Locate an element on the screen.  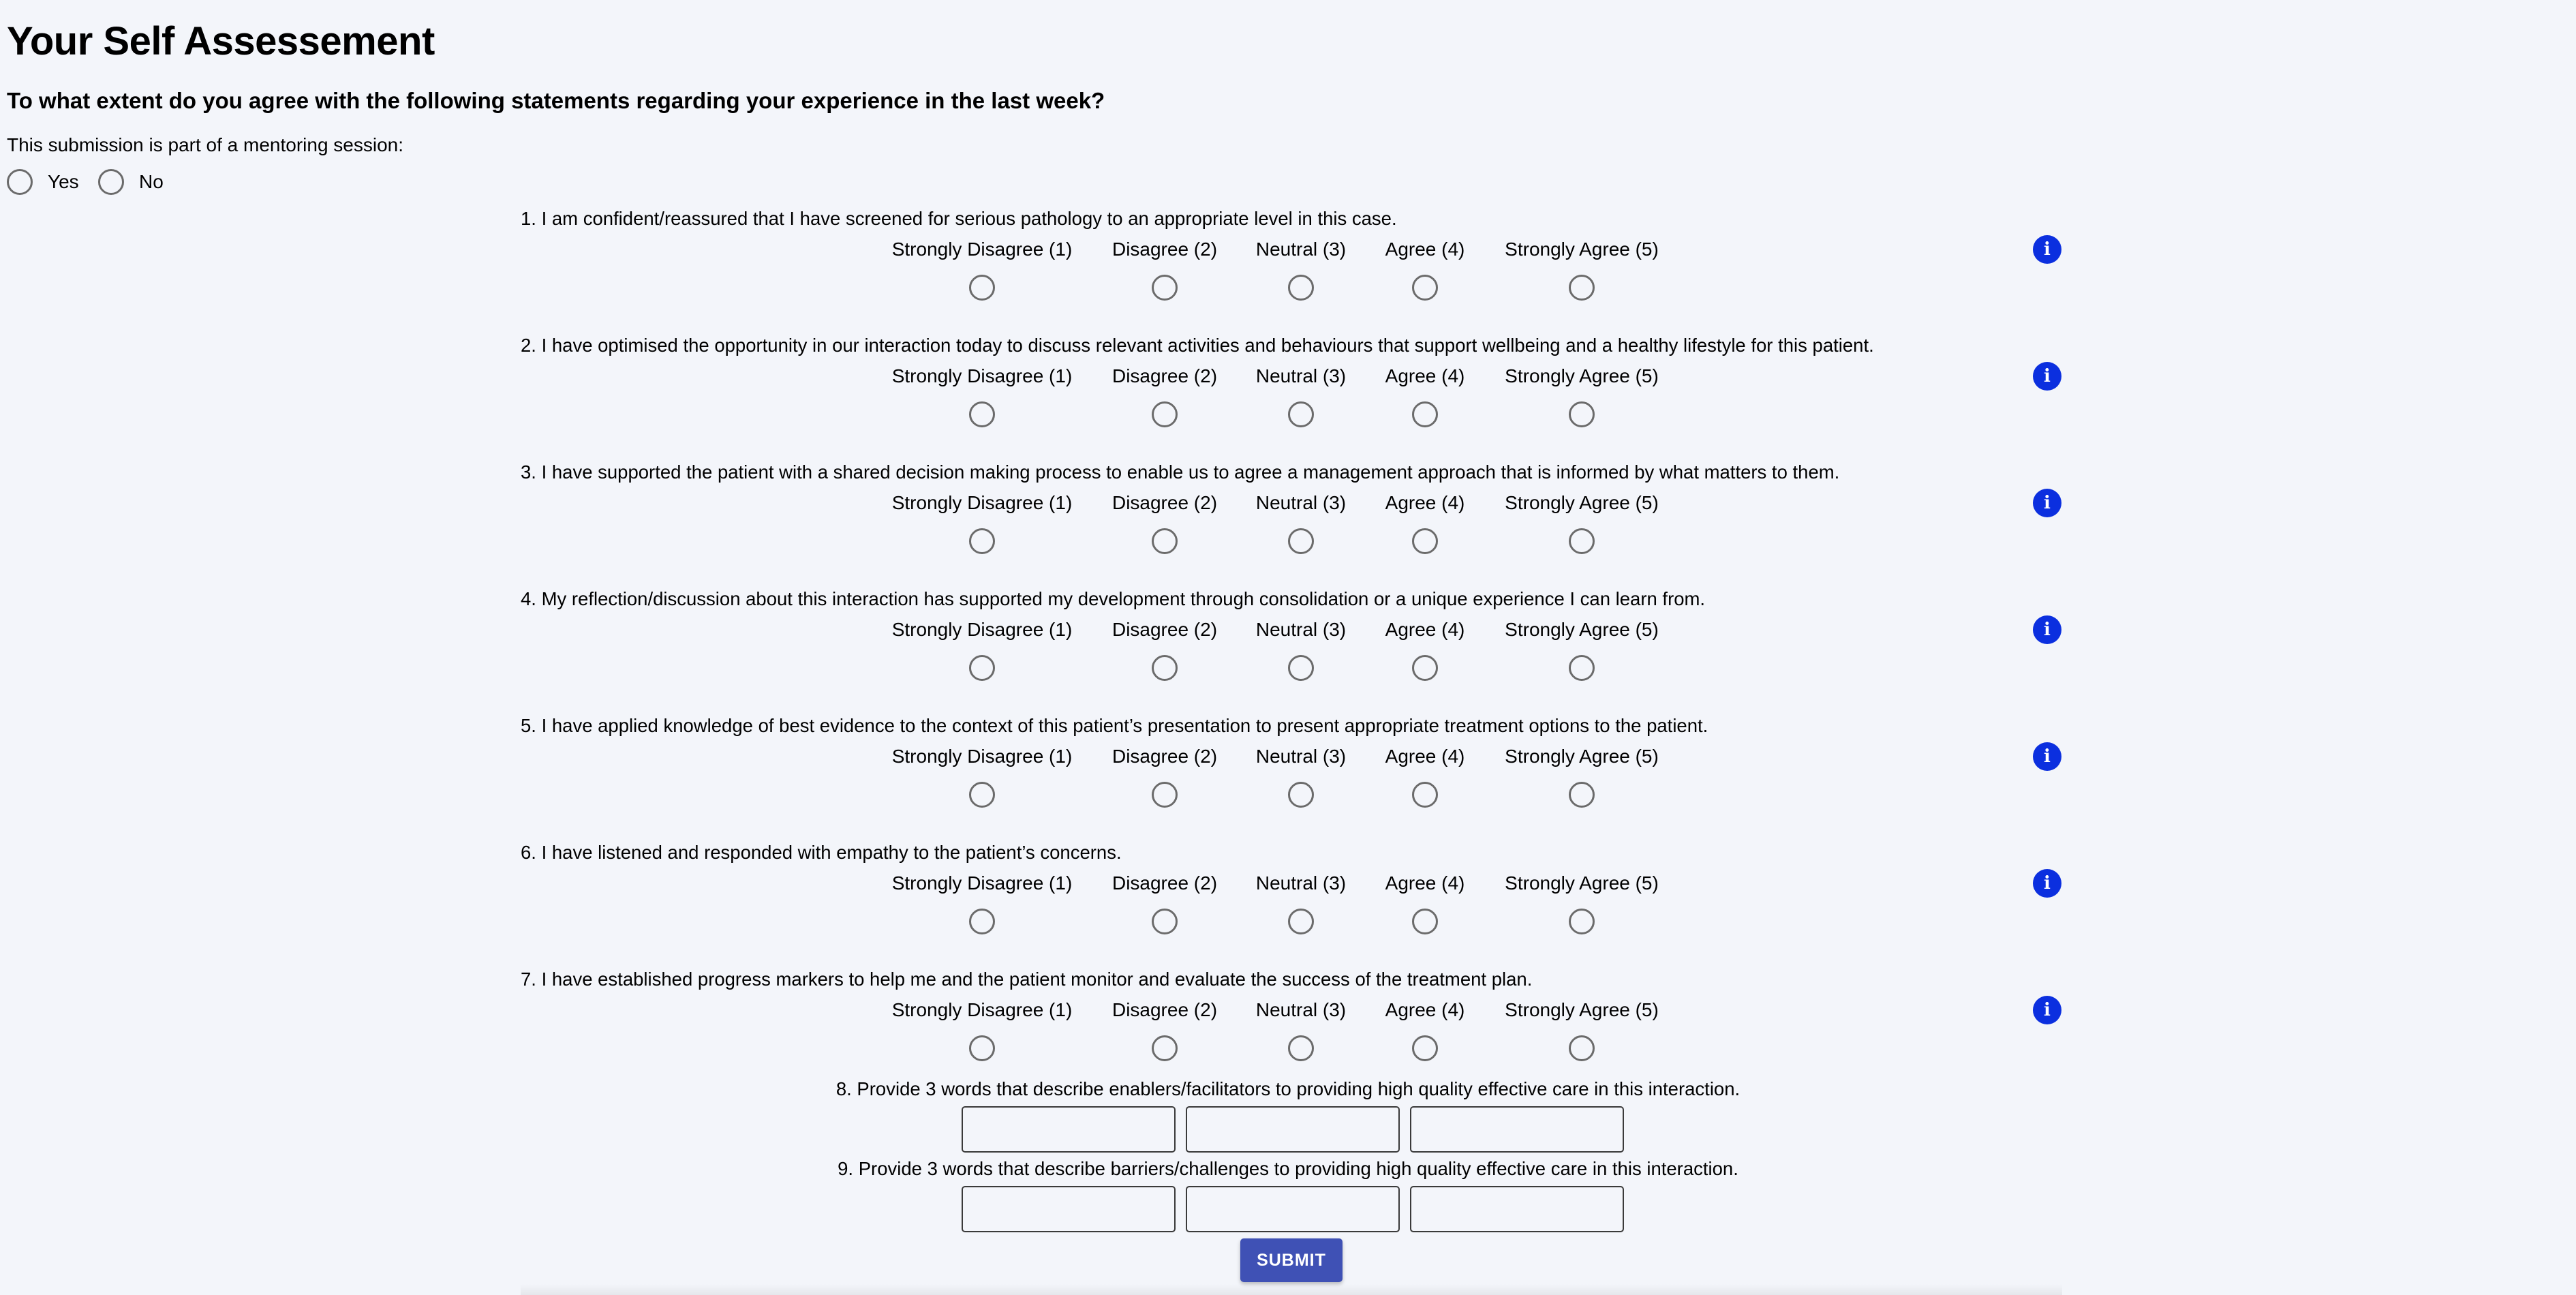
enabler-word-3-input is located at coordinates (1517, 1129).